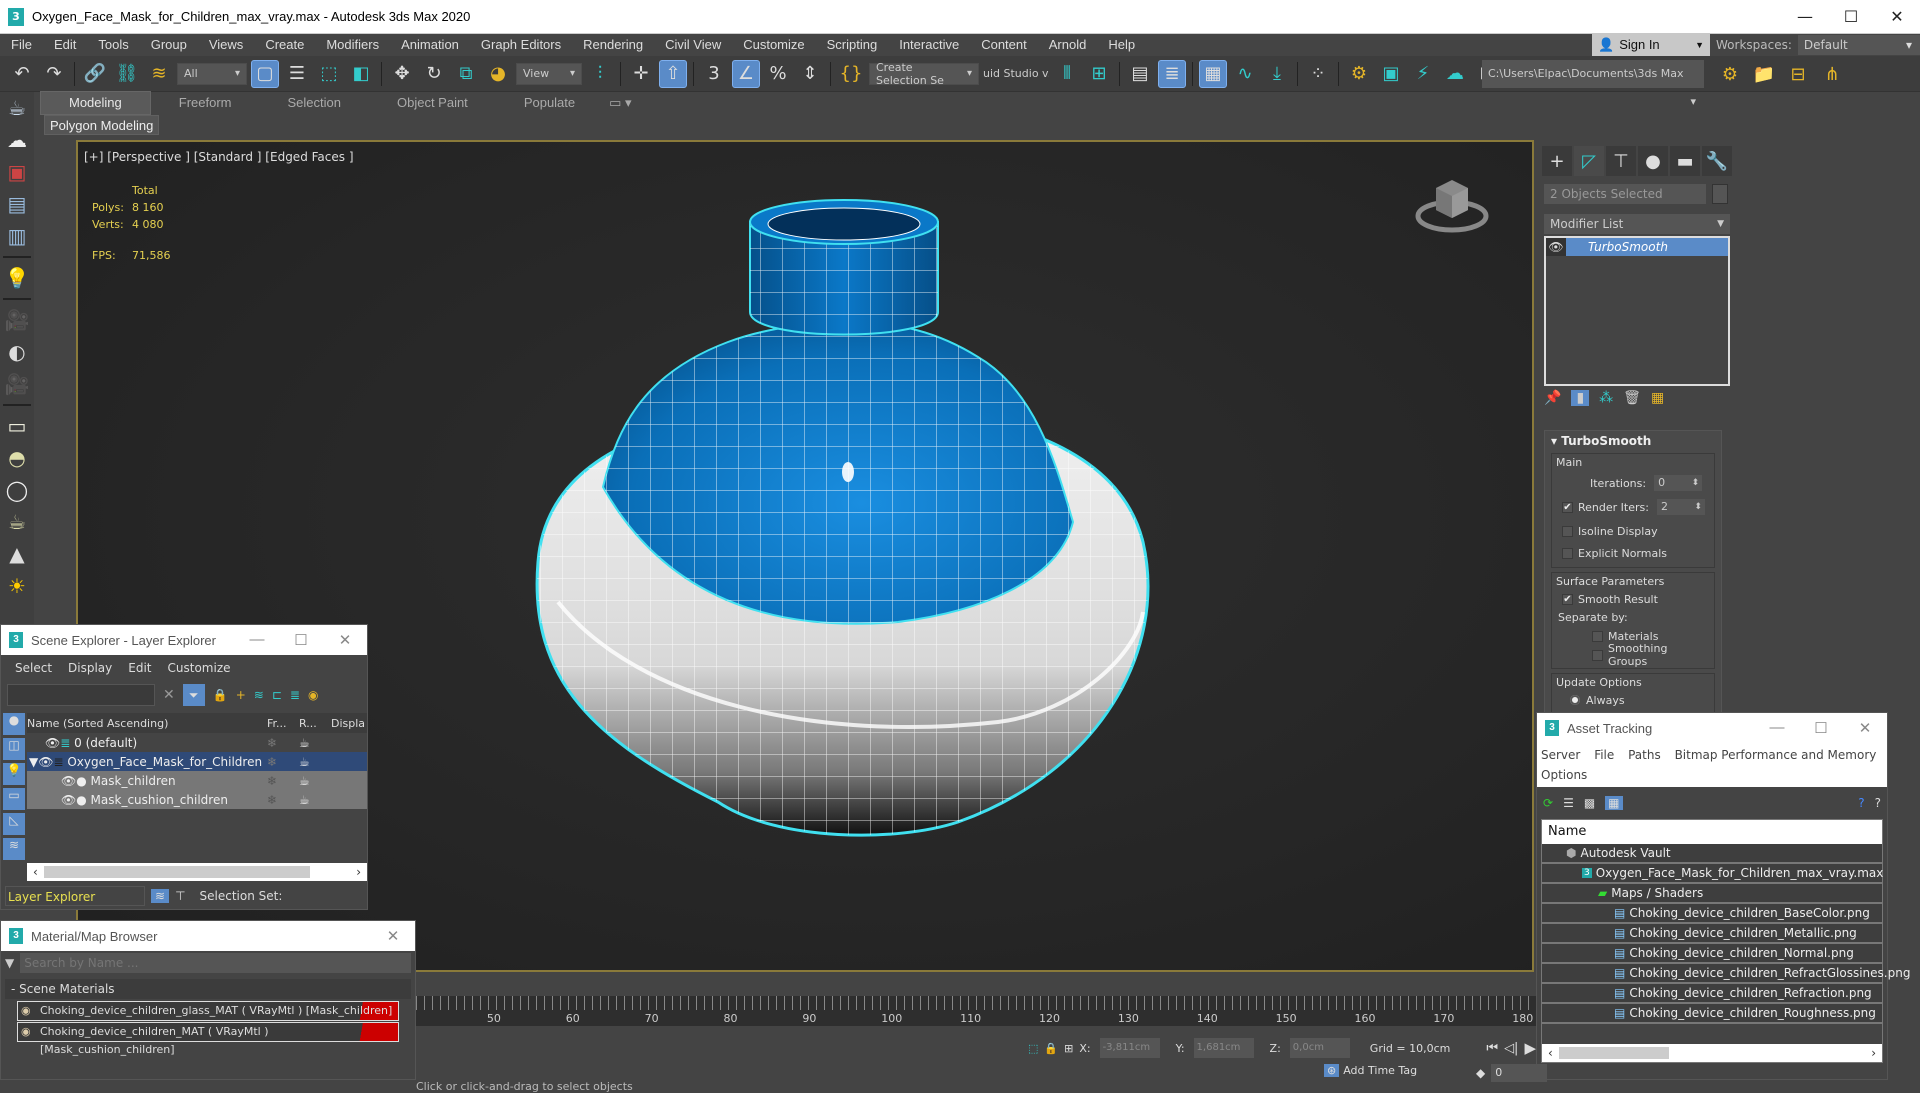 Image resolution: width=1920 pixels, height=1093 pixels. Describe the element at coordinates (1858, 45) in the screenshot. I see `workspaces-dropdown: Default` at that location.